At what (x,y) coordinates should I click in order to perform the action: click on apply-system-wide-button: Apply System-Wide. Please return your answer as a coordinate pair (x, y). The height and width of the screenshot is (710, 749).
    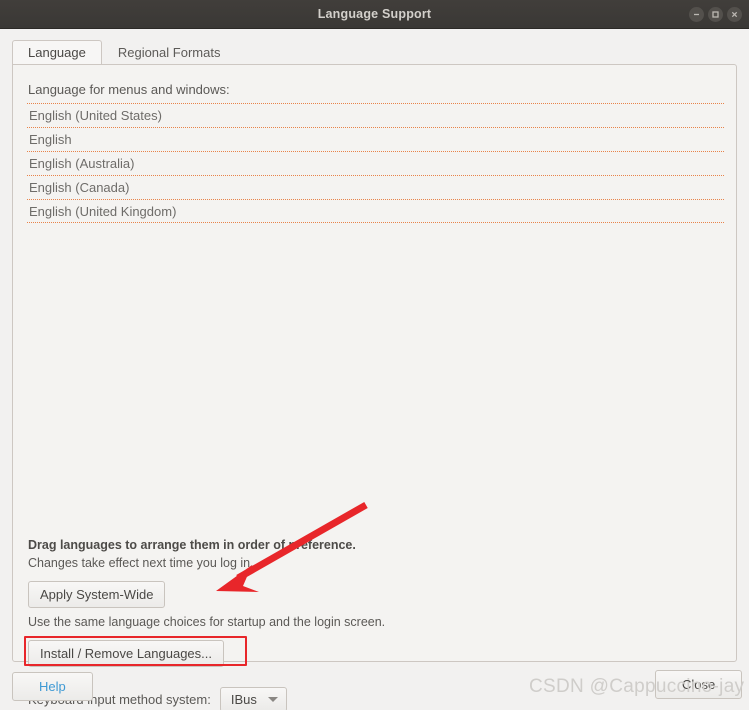
    Looking at the image, I should click on (97, 594).